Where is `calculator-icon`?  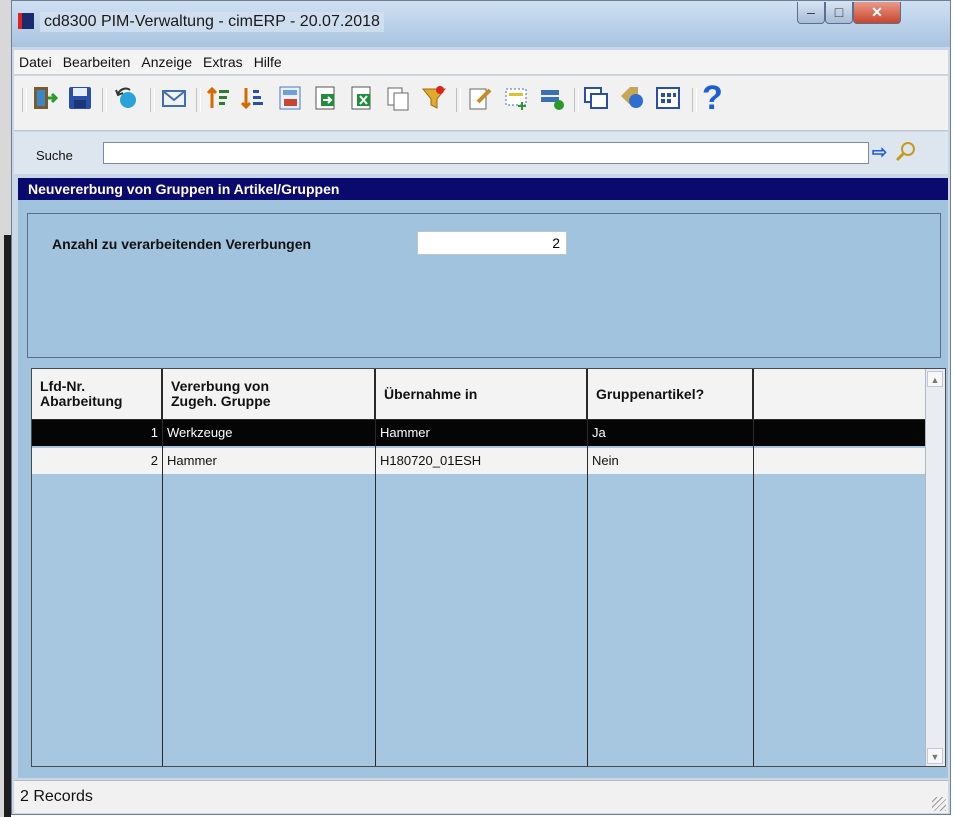
calculator-icon is located at coordinates (290, 98).